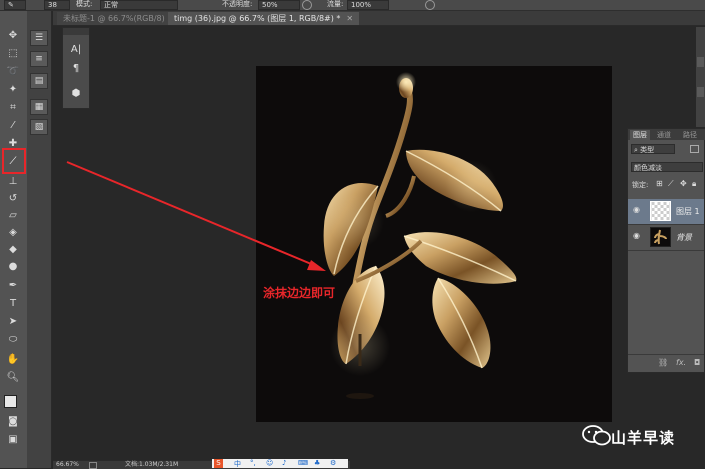 This screenshot has height=469, width=705. I want to click on layer-row: ◉ 图层 1, so click(666, 212).